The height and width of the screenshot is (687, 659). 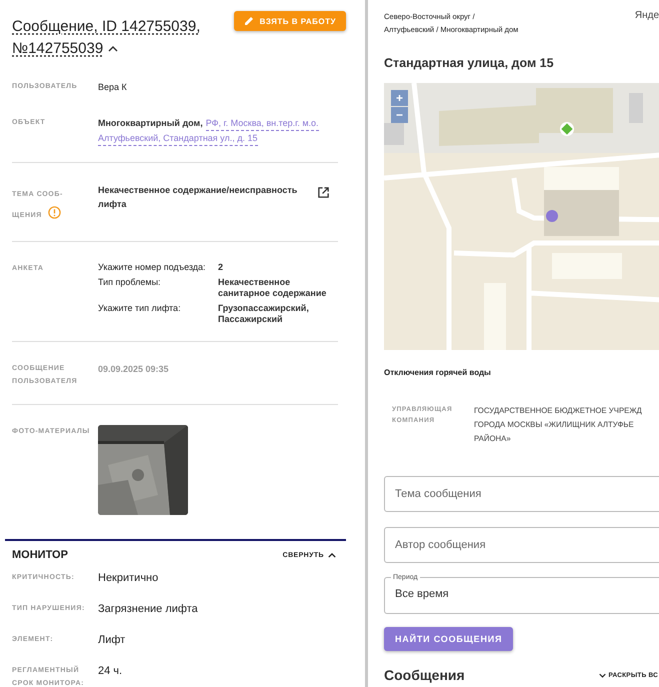 I want to click on corner-text: Янде, so click(x=646, y=16).